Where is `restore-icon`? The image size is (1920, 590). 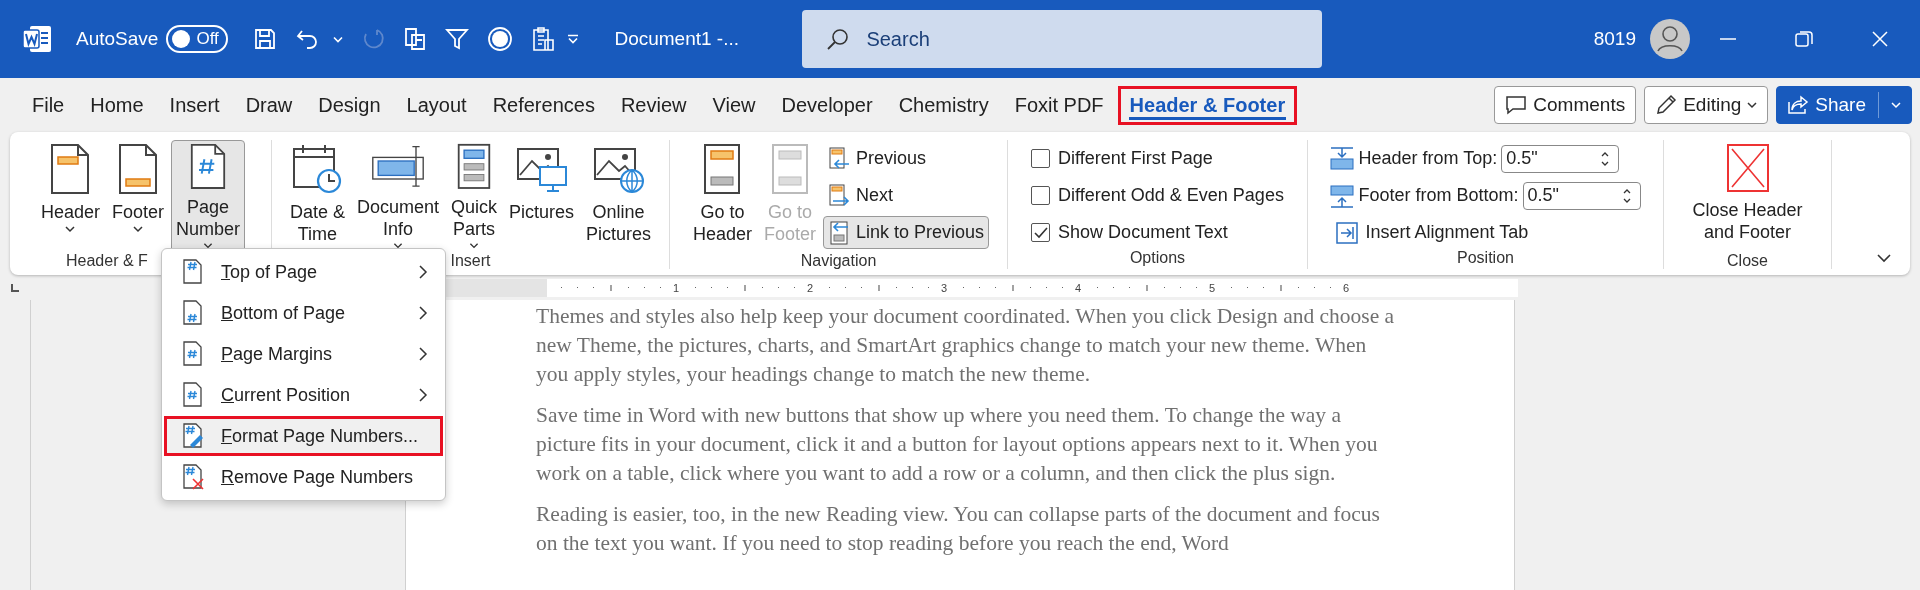
restore-icon is located at coordinates (1804, 39).